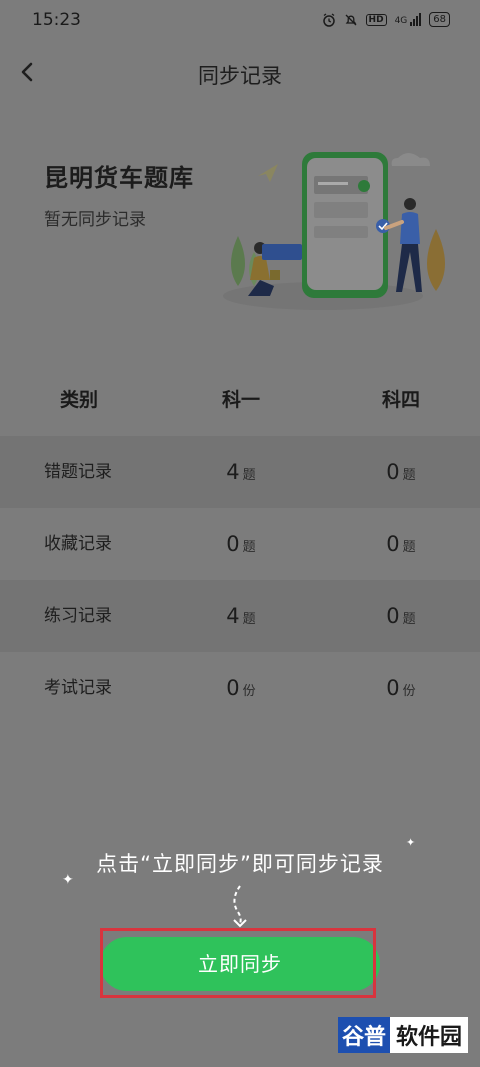 This screenshot has width=480, height=1067. Describe the element at coordinates (363, 1035) in the screenshot. I see `watermark-part-one: 谷普` at that location.